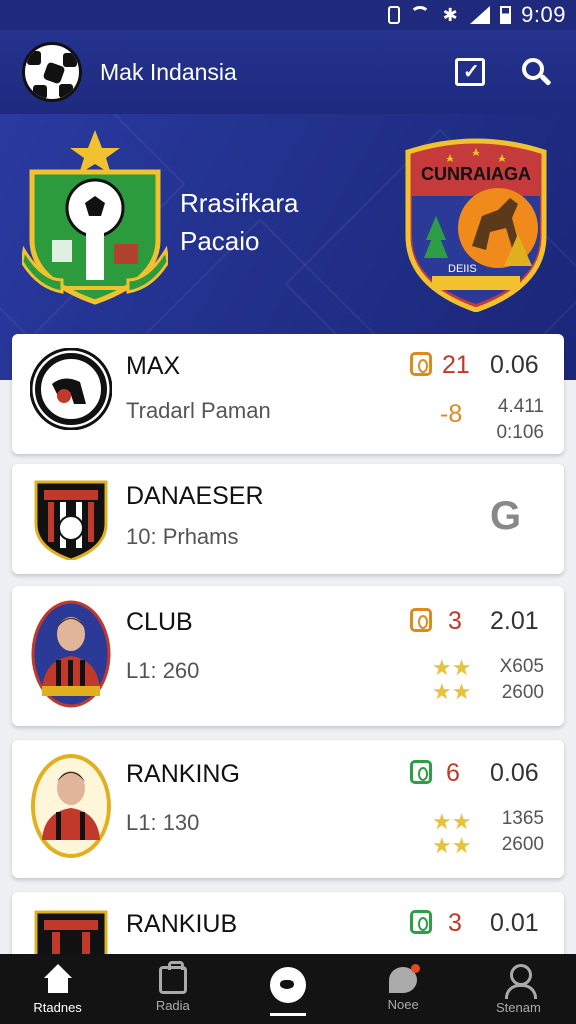 The height and width of the screenshot is (1024, 576). Describe the element at coordinates (520, 432) in the screenshot. I see `item-stat-2: 0:106` at that location.